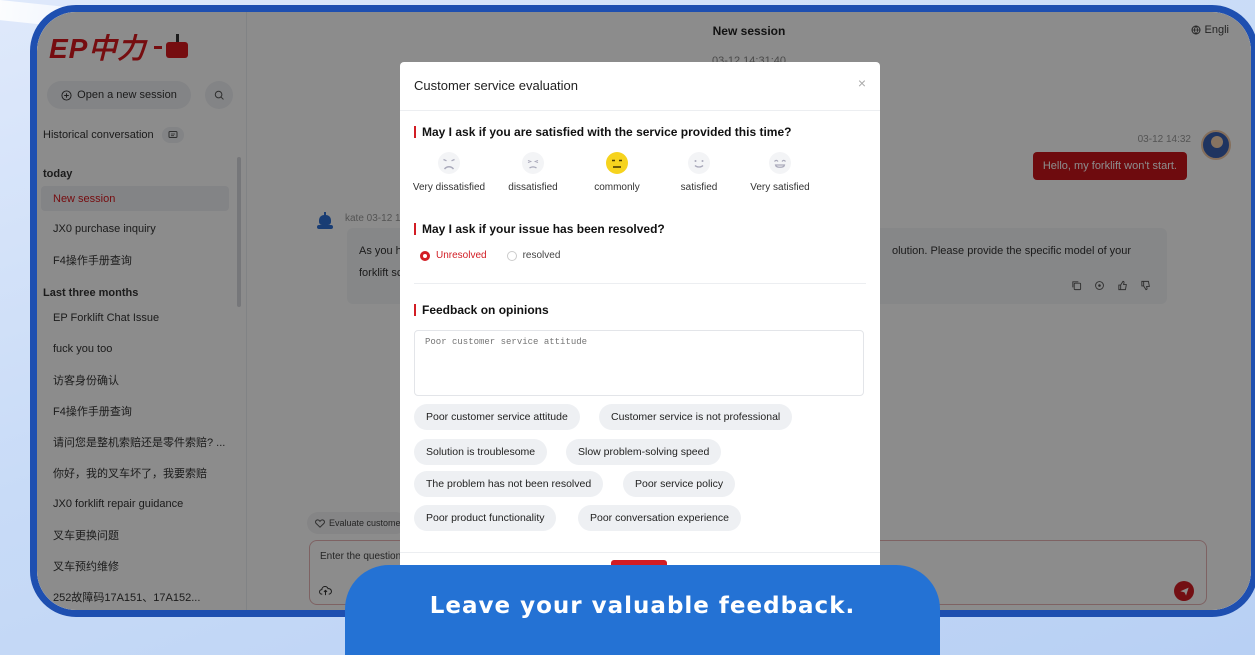  I want to click on neutral-face-icon, so click(617, 163).